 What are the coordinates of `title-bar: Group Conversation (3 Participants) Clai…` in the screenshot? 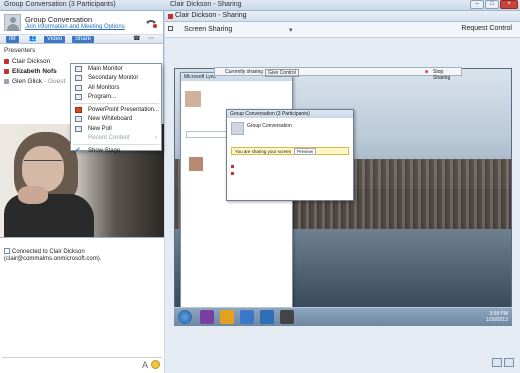 It's located at (260, 5).